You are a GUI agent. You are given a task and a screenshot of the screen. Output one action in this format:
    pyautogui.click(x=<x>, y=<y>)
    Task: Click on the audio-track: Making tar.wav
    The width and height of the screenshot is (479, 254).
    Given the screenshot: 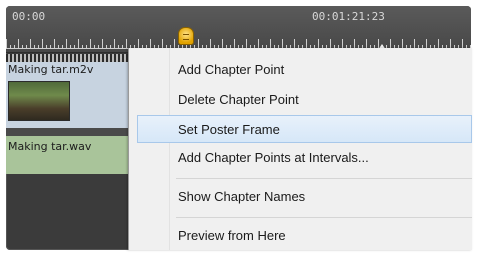 What is the action you would take?
    pyautogui.click(x=70, y=155)
    